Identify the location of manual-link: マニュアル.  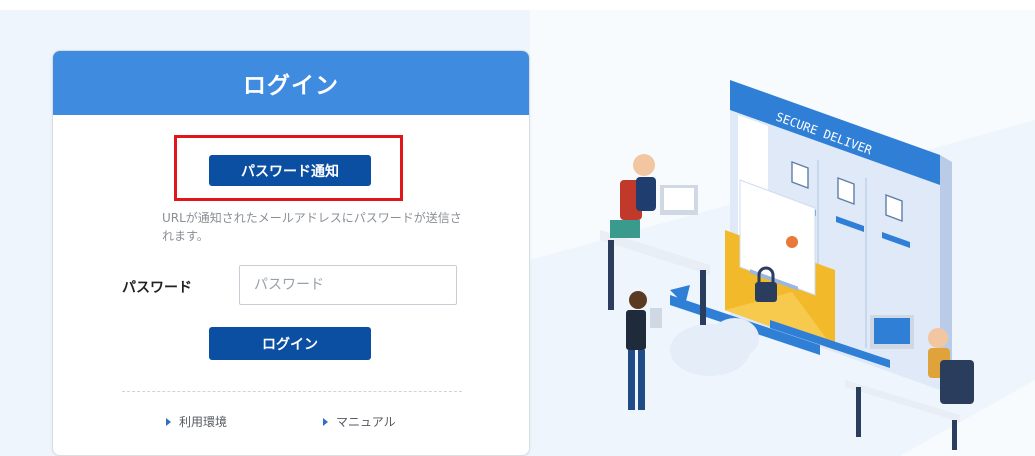
(359, 421).